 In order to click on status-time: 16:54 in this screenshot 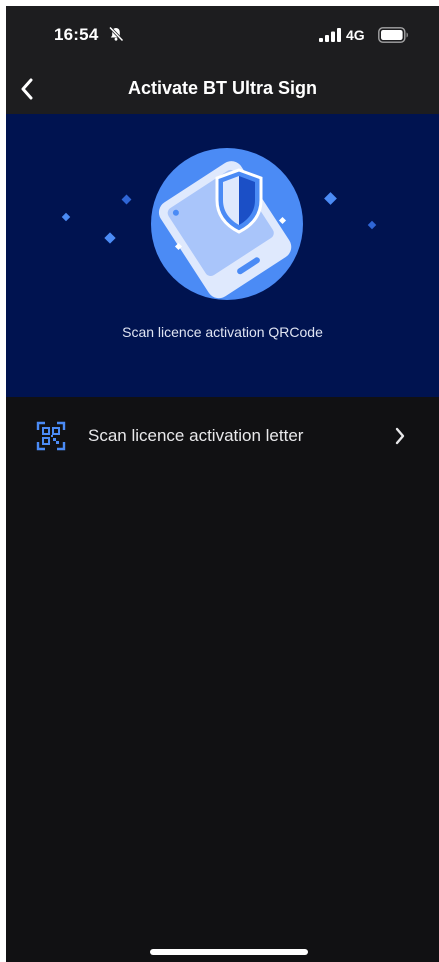, I will do `click(76, 34)`.